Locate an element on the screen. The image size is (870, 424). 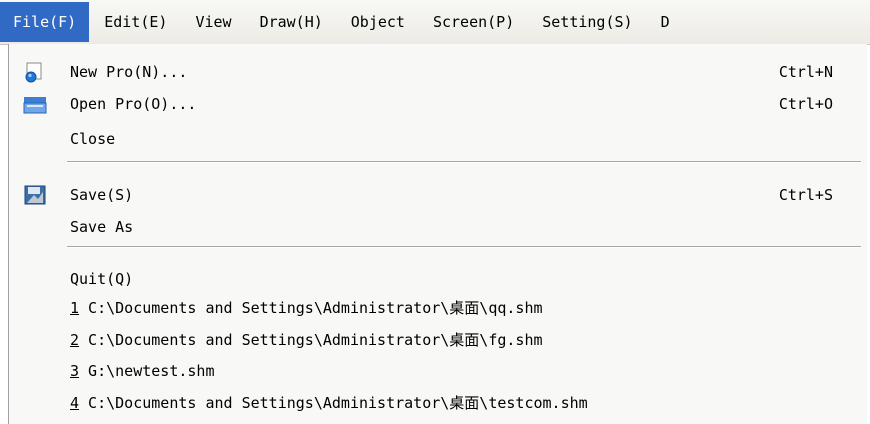
menu-file: File(F) is located at coordinates (45, 22).